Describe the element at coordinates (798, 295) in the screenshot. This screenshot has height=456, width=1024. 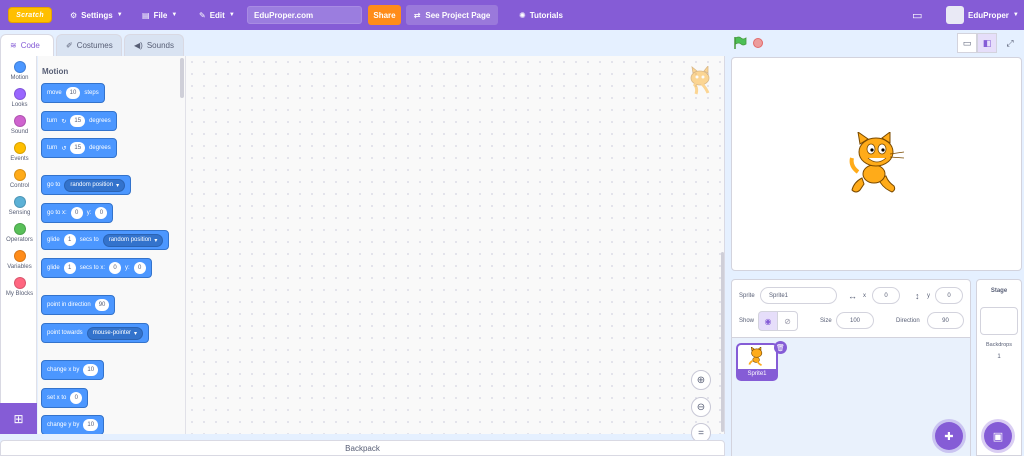
I see `sprite-name-input: Sprite1` at that location.